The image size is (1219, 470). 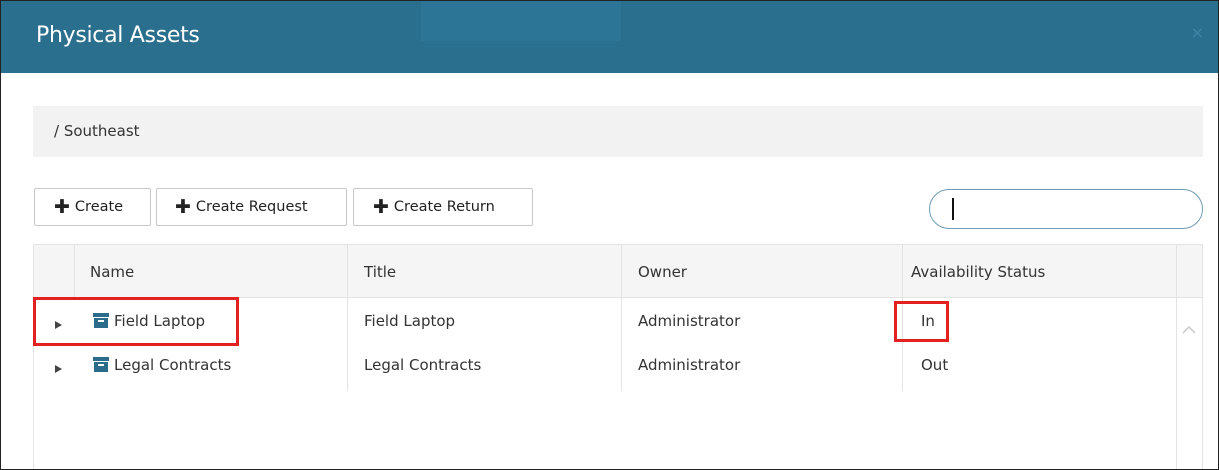 What do you see at coordinates (410, 321) in the screenshot?
I see `cell-title: Field Laptop` at bounding box center [410, 321].